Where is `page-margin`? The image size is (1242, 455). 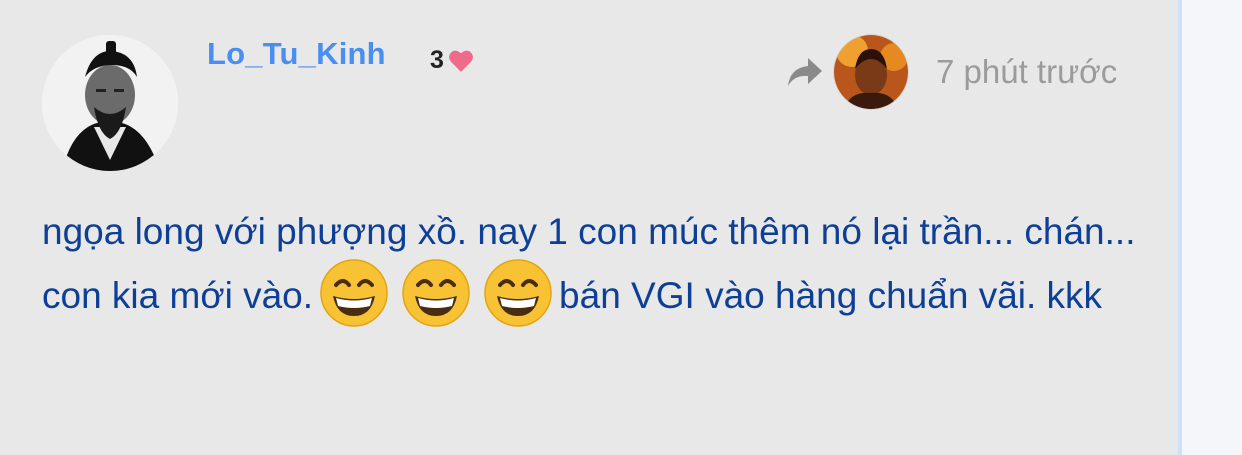 page-margin is located at coordinates (1212, 227).